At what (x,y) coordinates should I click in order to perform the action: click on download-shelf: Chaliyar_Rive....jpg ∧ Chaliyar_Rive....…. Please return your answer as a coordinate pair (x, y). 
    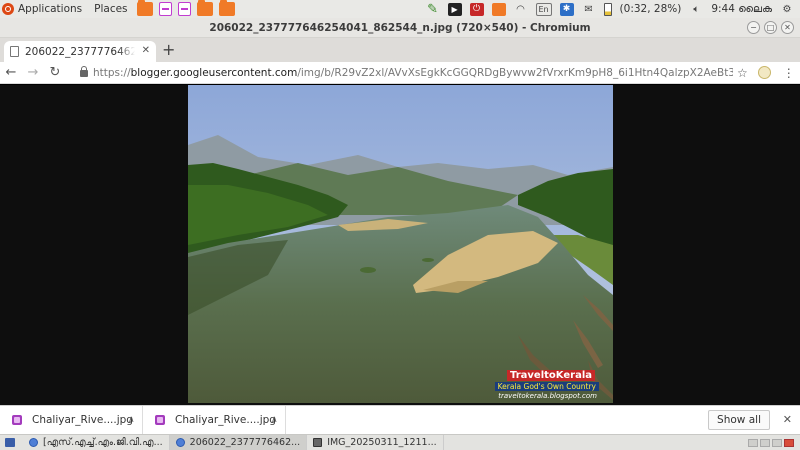
    Looking at the image, I should click on (400, 420).